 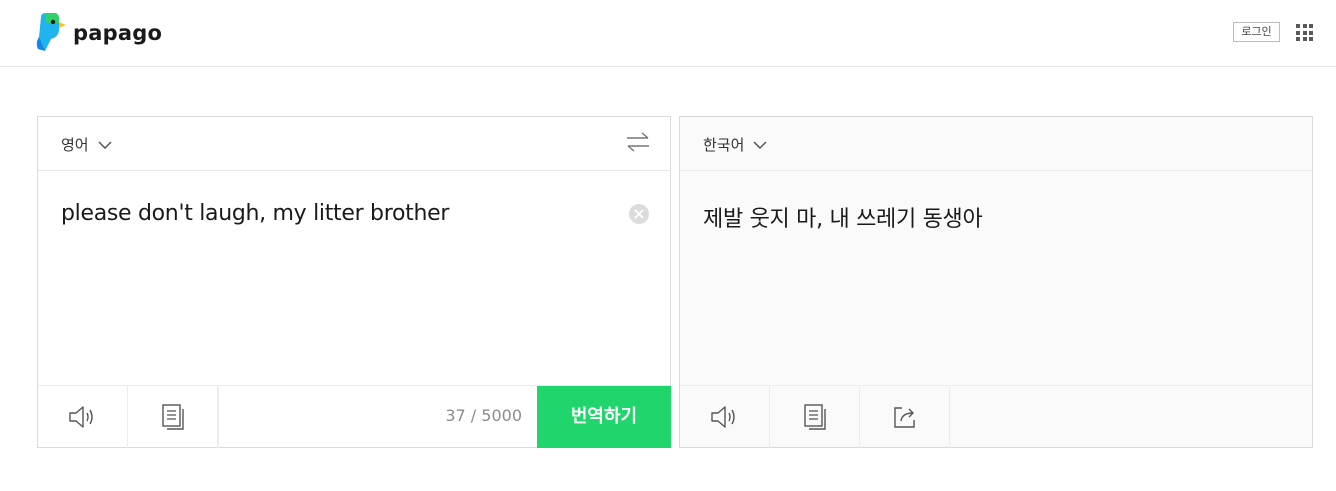 I want to click on source-toolbar-divider, so click(x=218, y=417).